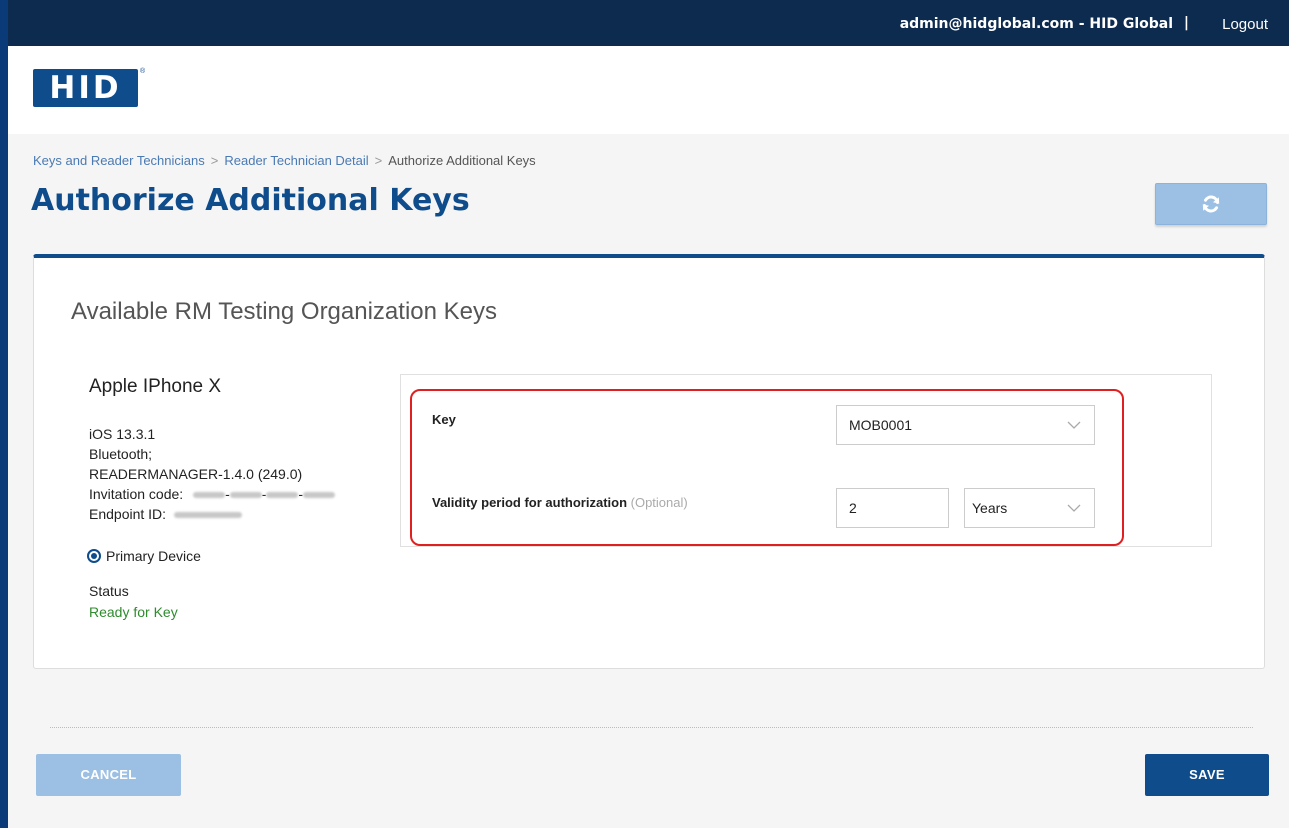  I want to click on hid-logo: HID, so click(85, 88).